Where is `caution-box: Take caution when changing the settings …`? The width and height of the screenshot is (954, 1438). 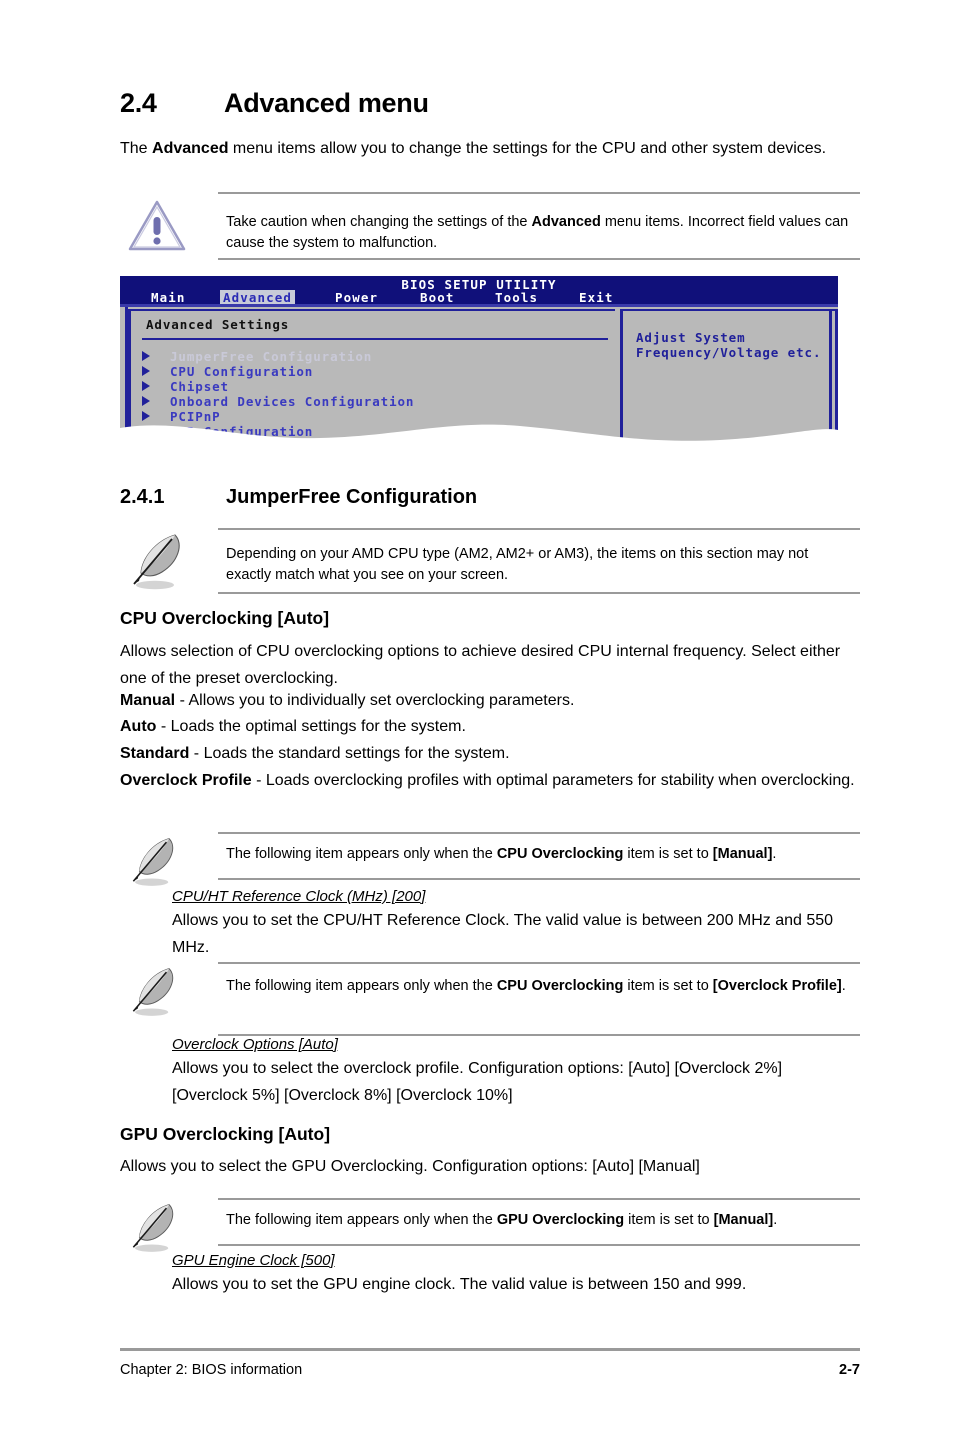 caution-box: Take caution when changing the settings … is located at coordinates (490, 226).